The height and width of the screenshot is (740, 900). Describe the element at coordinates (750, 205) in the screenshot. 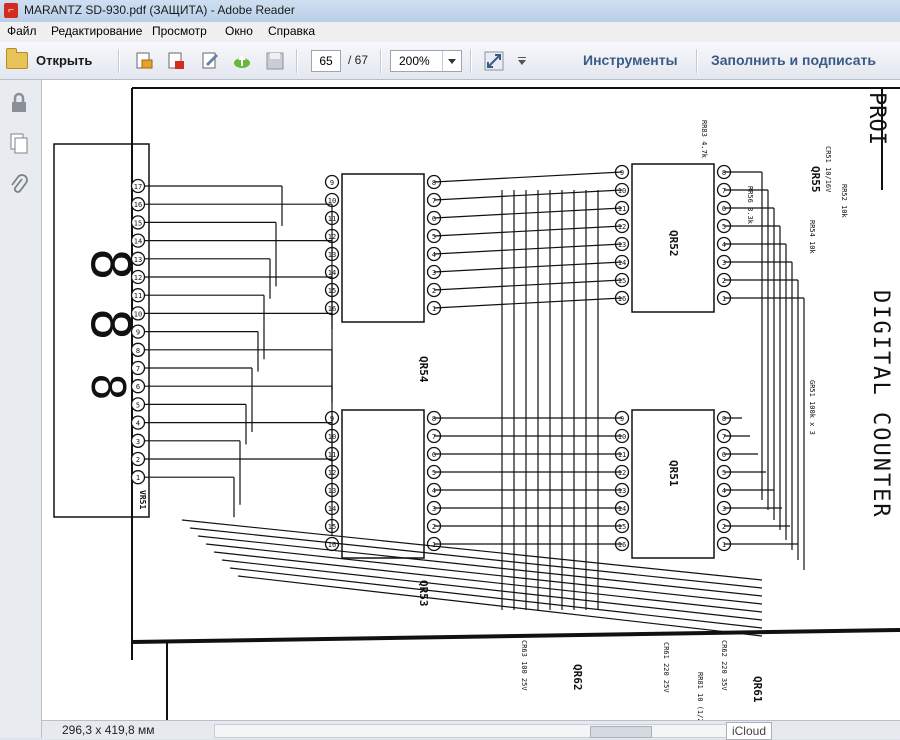

I see `rr56-label: RR56 3.3k` at that location.